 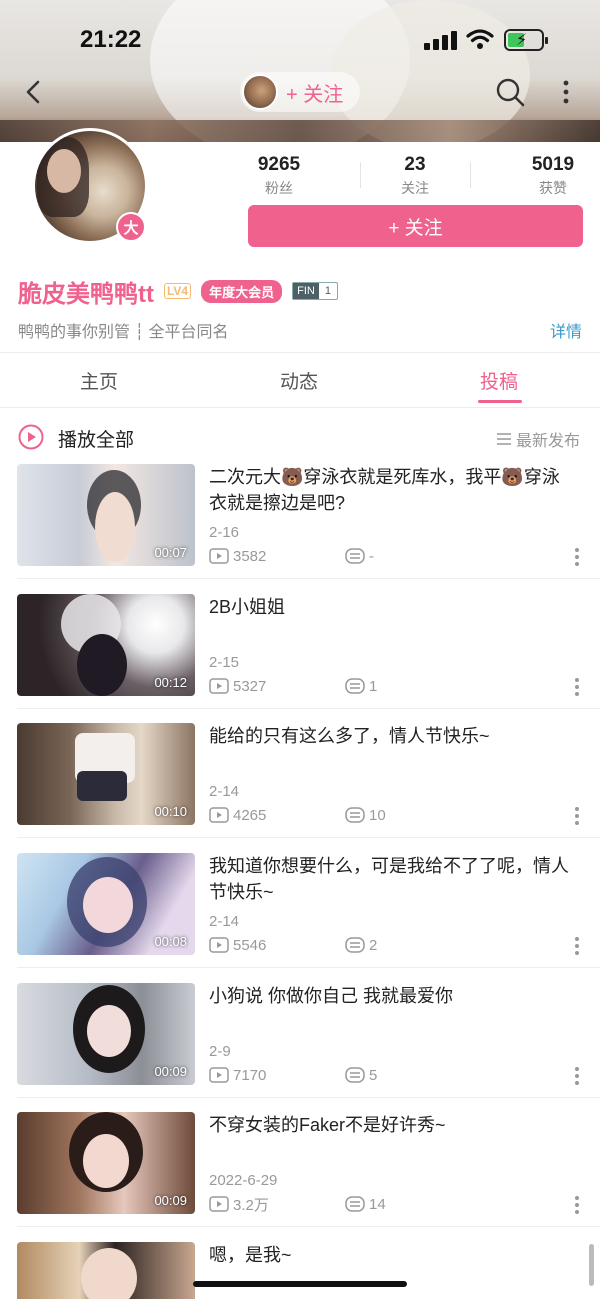 I want to click on tab-home: 主页, so click(x=99, y=380).